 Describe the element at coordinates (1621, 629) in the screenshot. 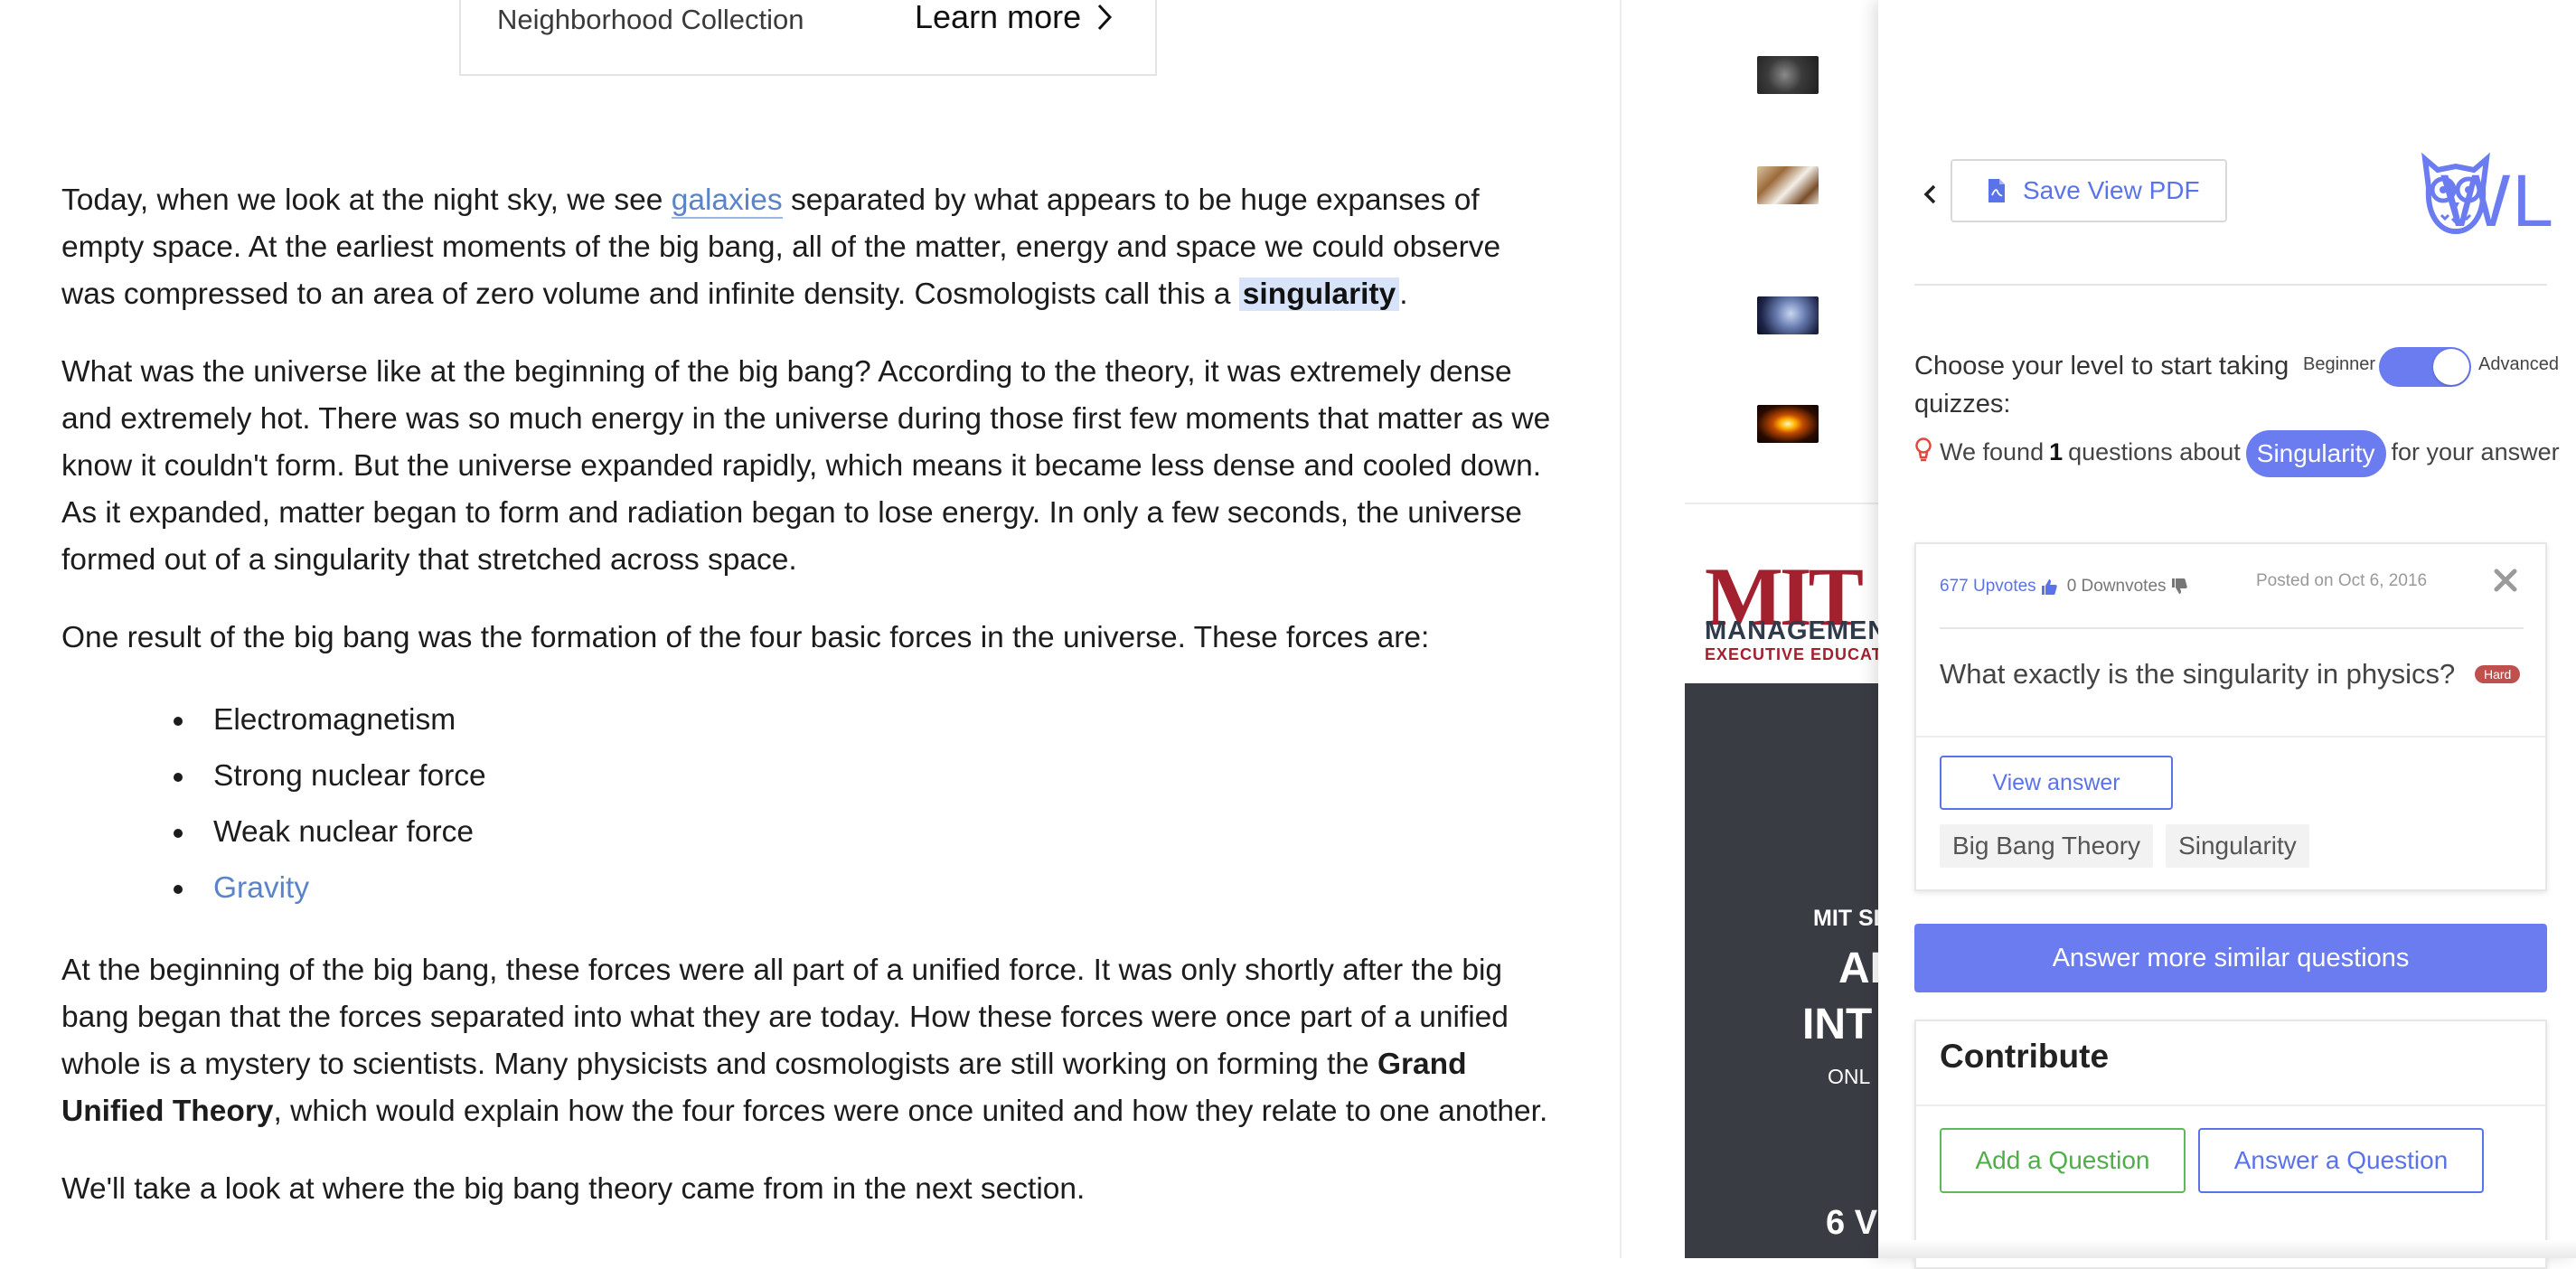

I see `column-divider` at that location.